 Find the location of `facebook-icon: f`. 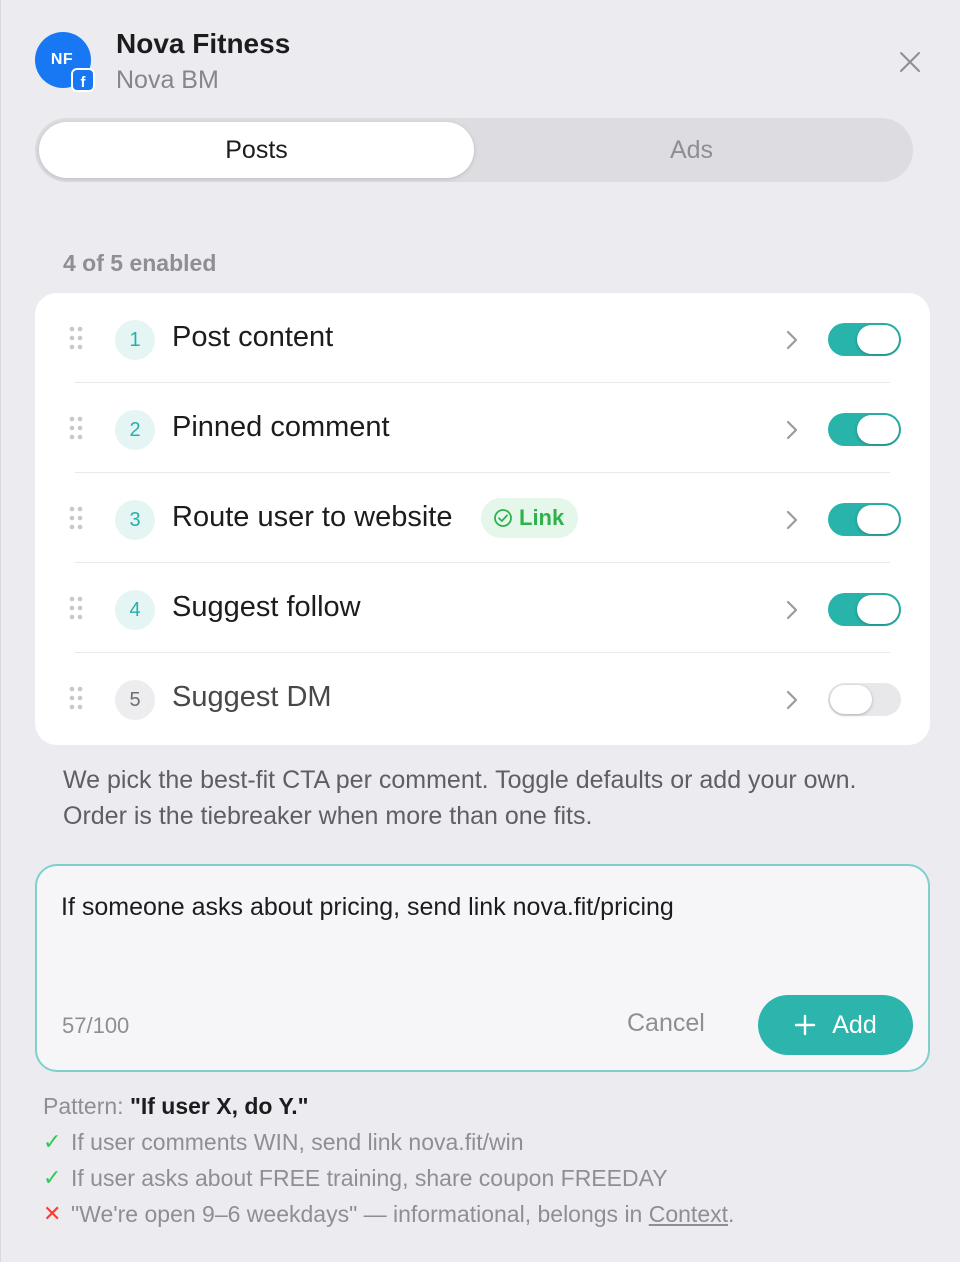

facebook-icon: f is located at coordinates (83, 80).